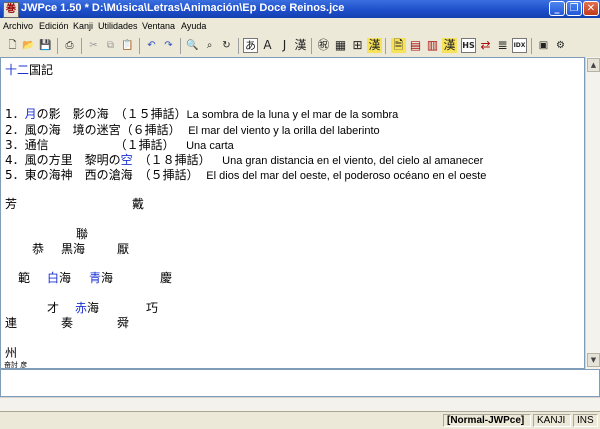 The width and height of the screenshot is (600, 429). Describe the element at coordinates (585, 420) in the screenshot. I see `status-insert-mode: INS` at that location.